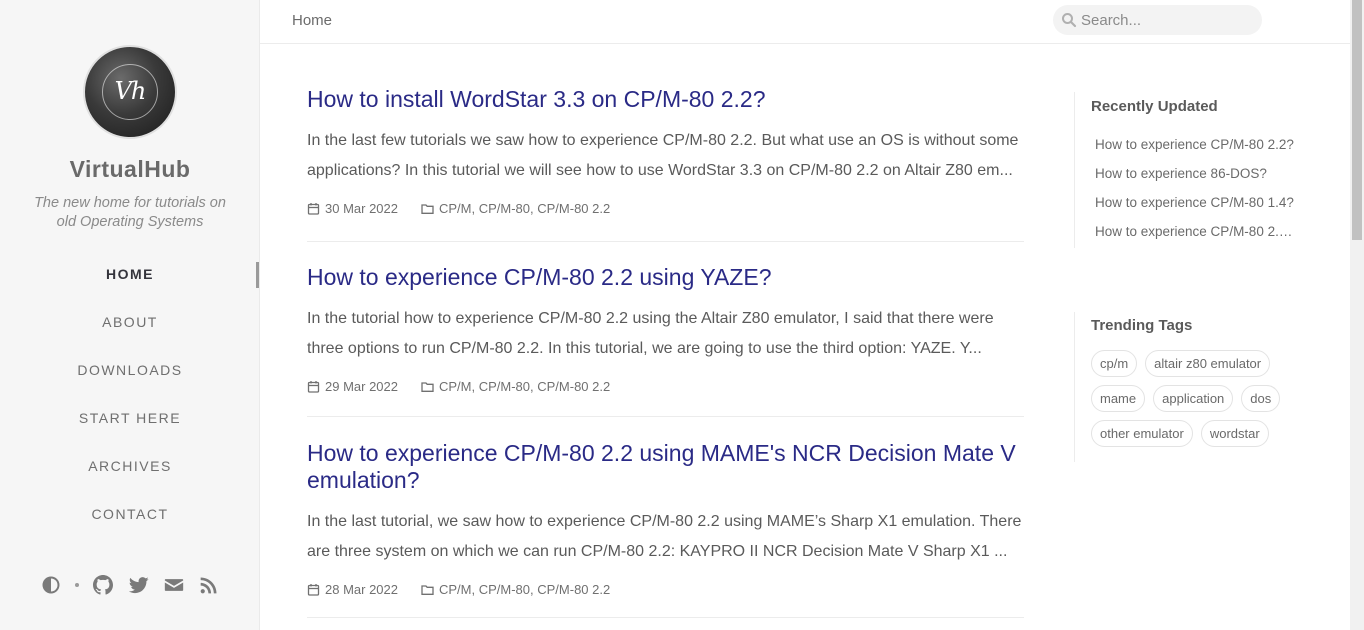  I want to click on nav-item-contact: CONTACT, so click(130, 519).